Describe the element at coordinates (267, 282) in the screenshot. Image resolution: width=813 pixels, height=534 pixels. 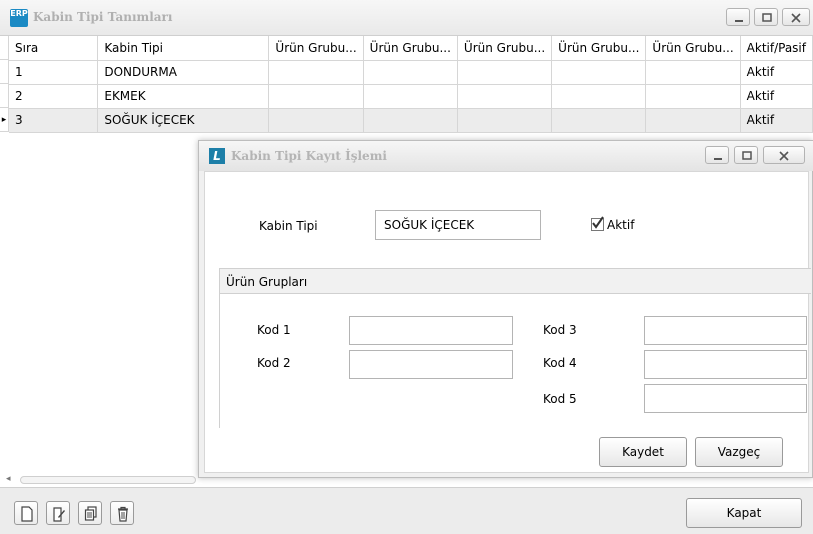
I see `product-groups-title: Ürün Grupları` at that location.